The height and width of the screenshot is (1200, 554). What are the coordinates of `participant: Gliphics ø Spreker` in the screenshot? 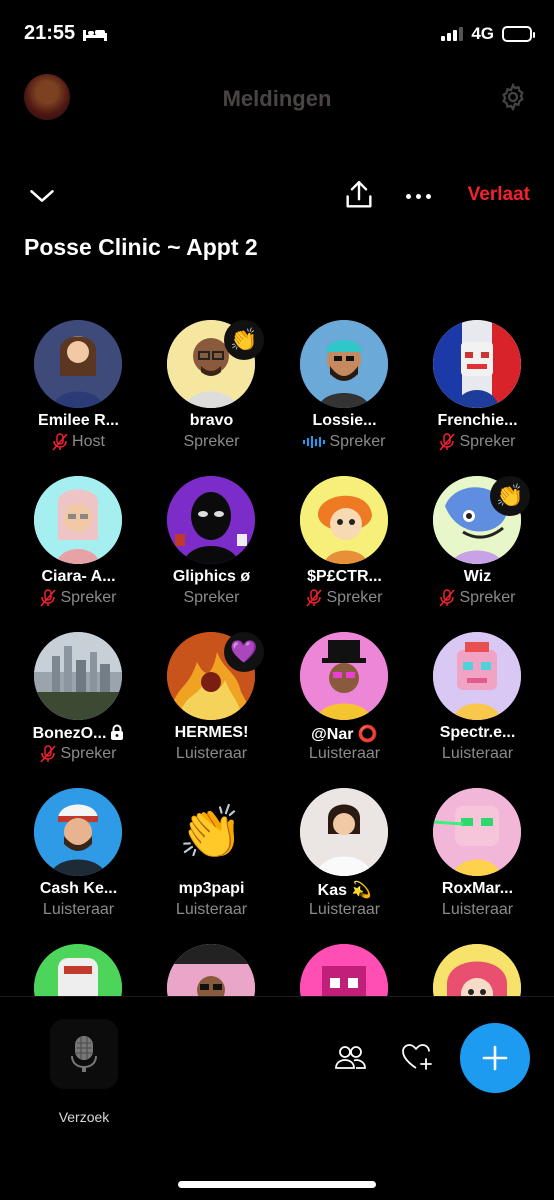 It's located at (211, 551).